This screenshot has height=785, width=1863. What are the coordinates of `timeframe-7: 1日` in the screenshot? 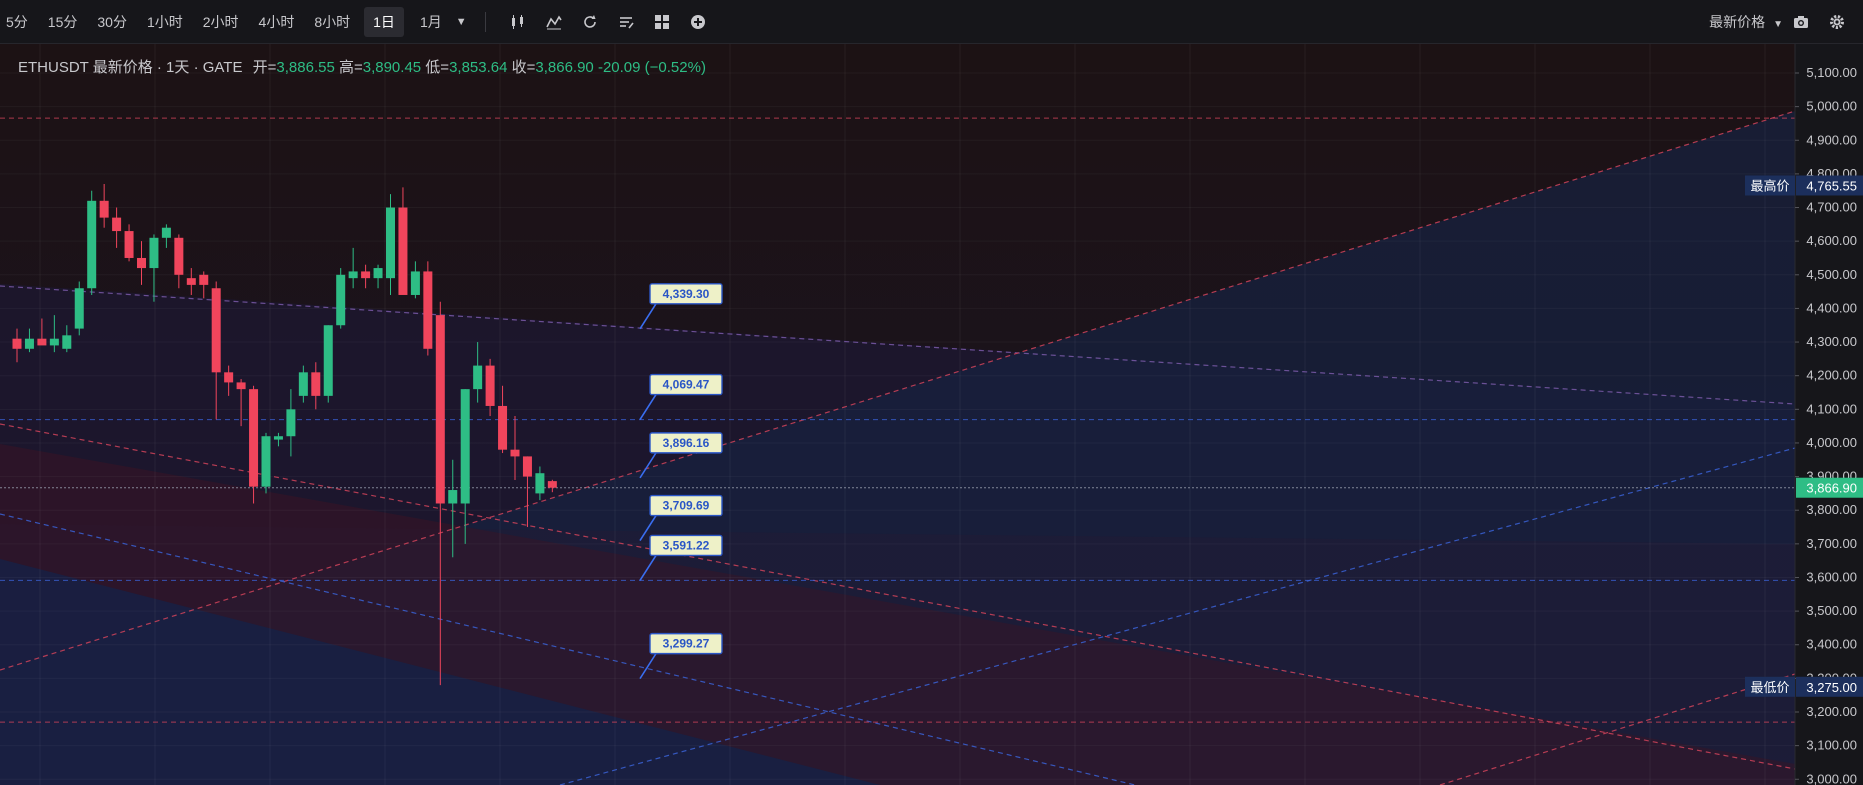 It's located at (384, 21).